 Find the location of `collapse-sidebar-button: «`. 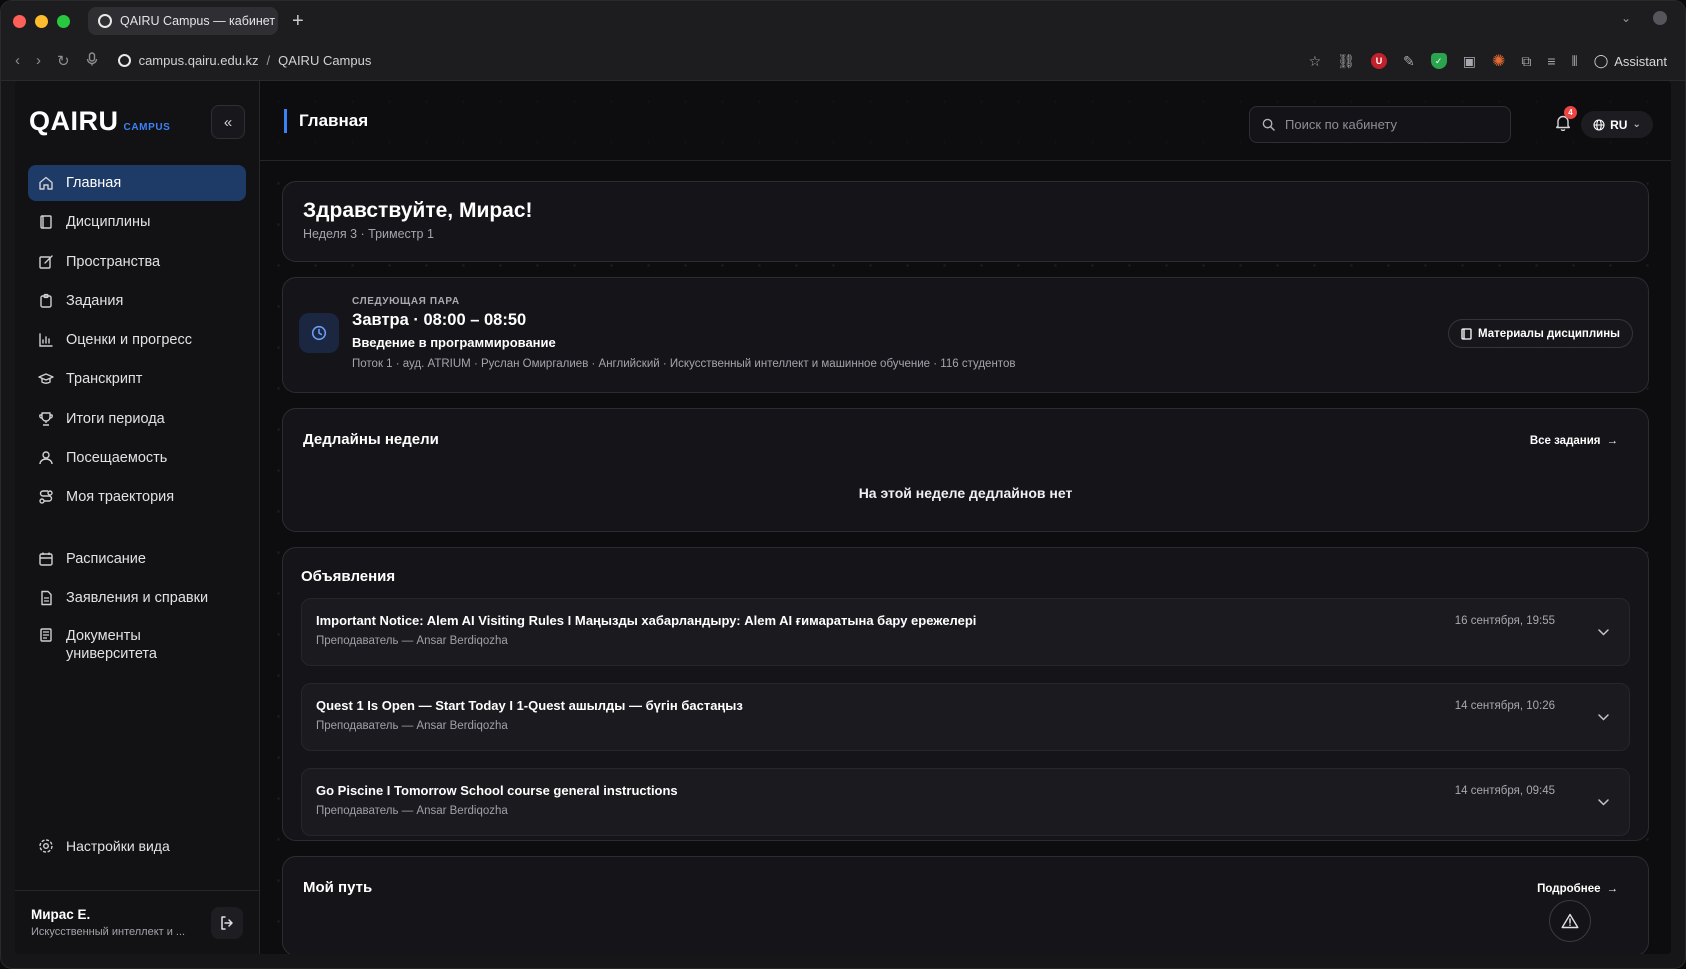

collapse-sidebar-button: « is located at coordinates (228, 122).